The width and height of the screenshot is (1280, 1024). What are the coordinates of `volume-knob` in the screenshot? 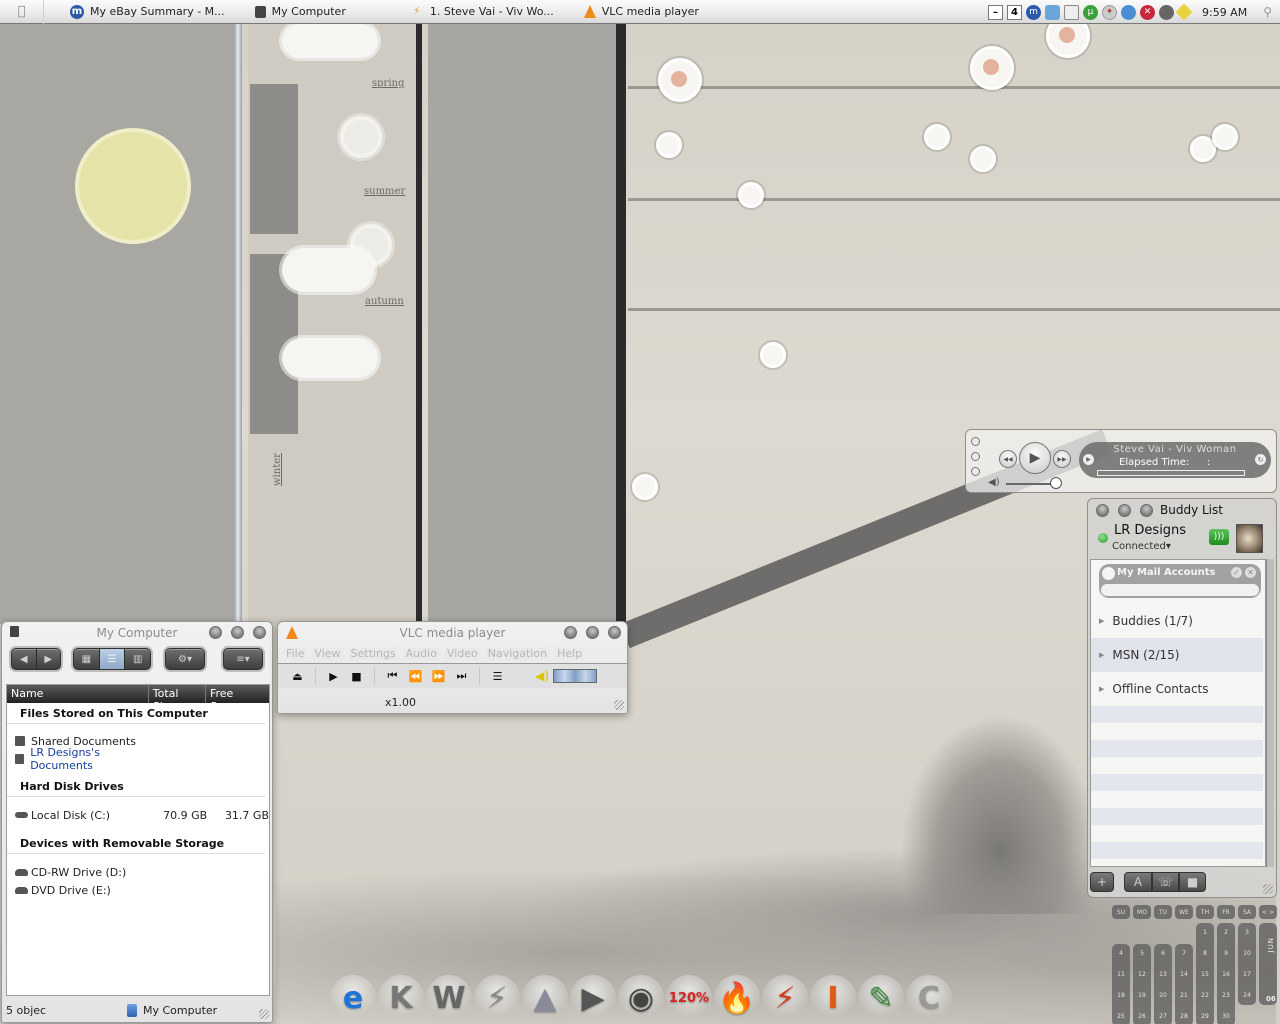 It's located at (1056, 483).